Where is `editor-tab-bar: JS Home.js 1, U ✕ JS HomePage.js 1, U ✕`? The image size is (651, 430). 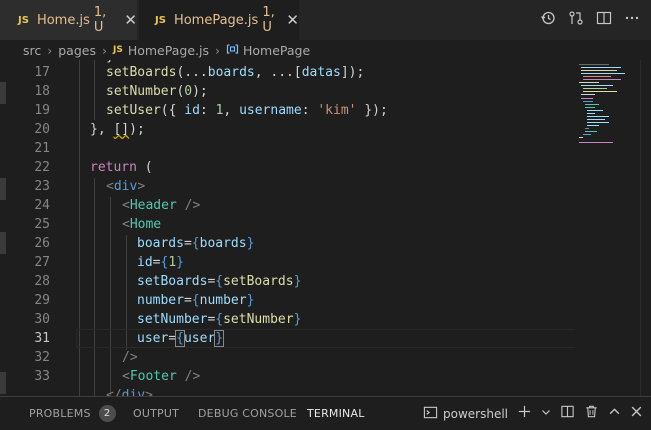 editor-tab-bar: JS Home.js 1, U ✕ JS HomePage.js 1, U ✕ is located at coordinates (325, 20).